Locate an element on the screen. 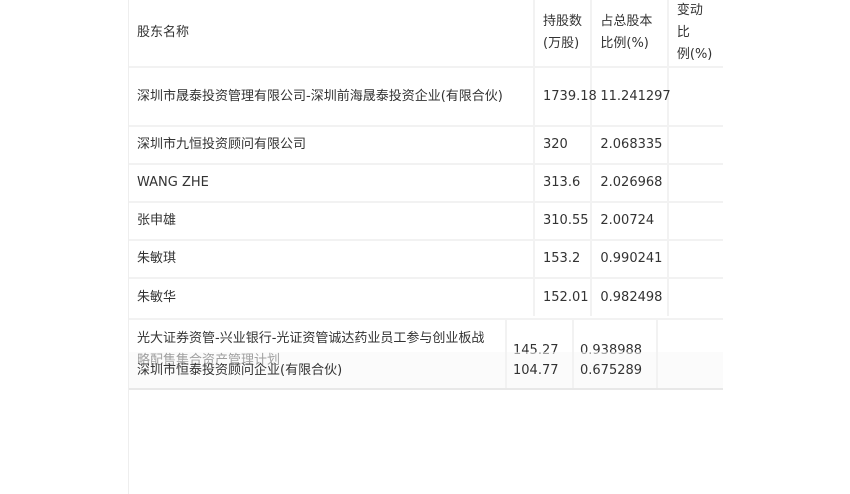 The height and width of the screenshot is (494, 850). table-row: WANG ZHE 313.6 2.026968 is located at coordinates (426, 183).